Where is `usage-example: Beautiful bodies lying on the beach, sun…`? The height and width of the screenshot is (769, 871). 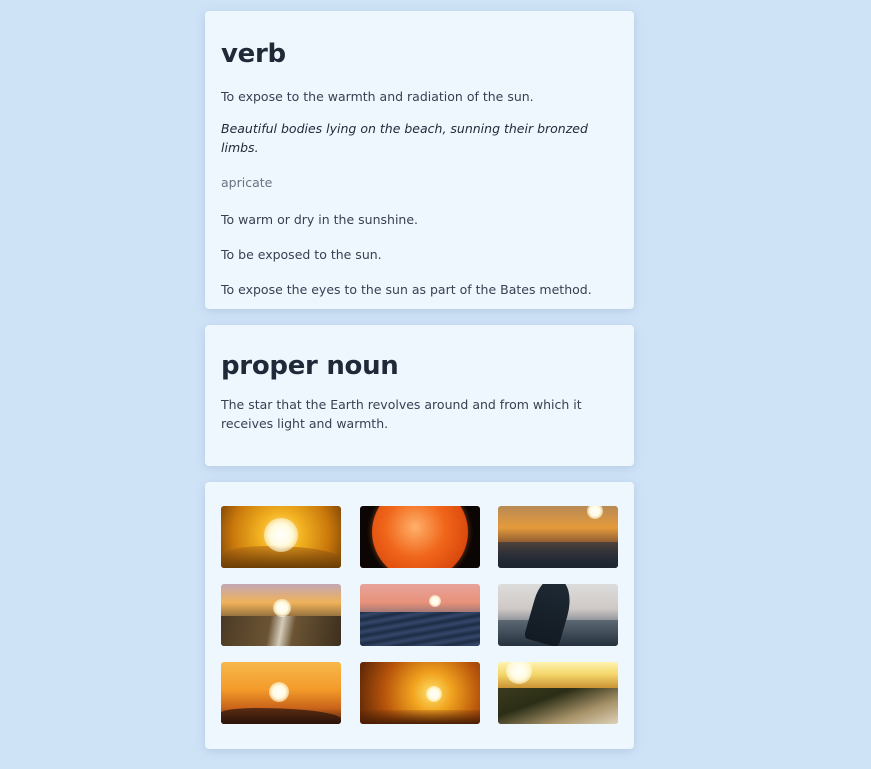 usage-example: Beautiful bodies lying on the beach, sun… is located at coordinates (404, 138).